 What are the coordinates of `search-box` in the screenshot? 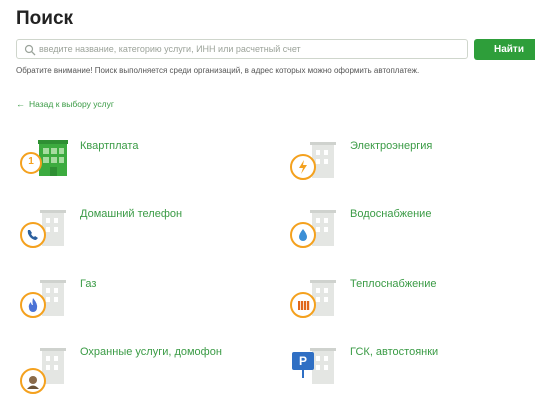 It's located at (242, 49).